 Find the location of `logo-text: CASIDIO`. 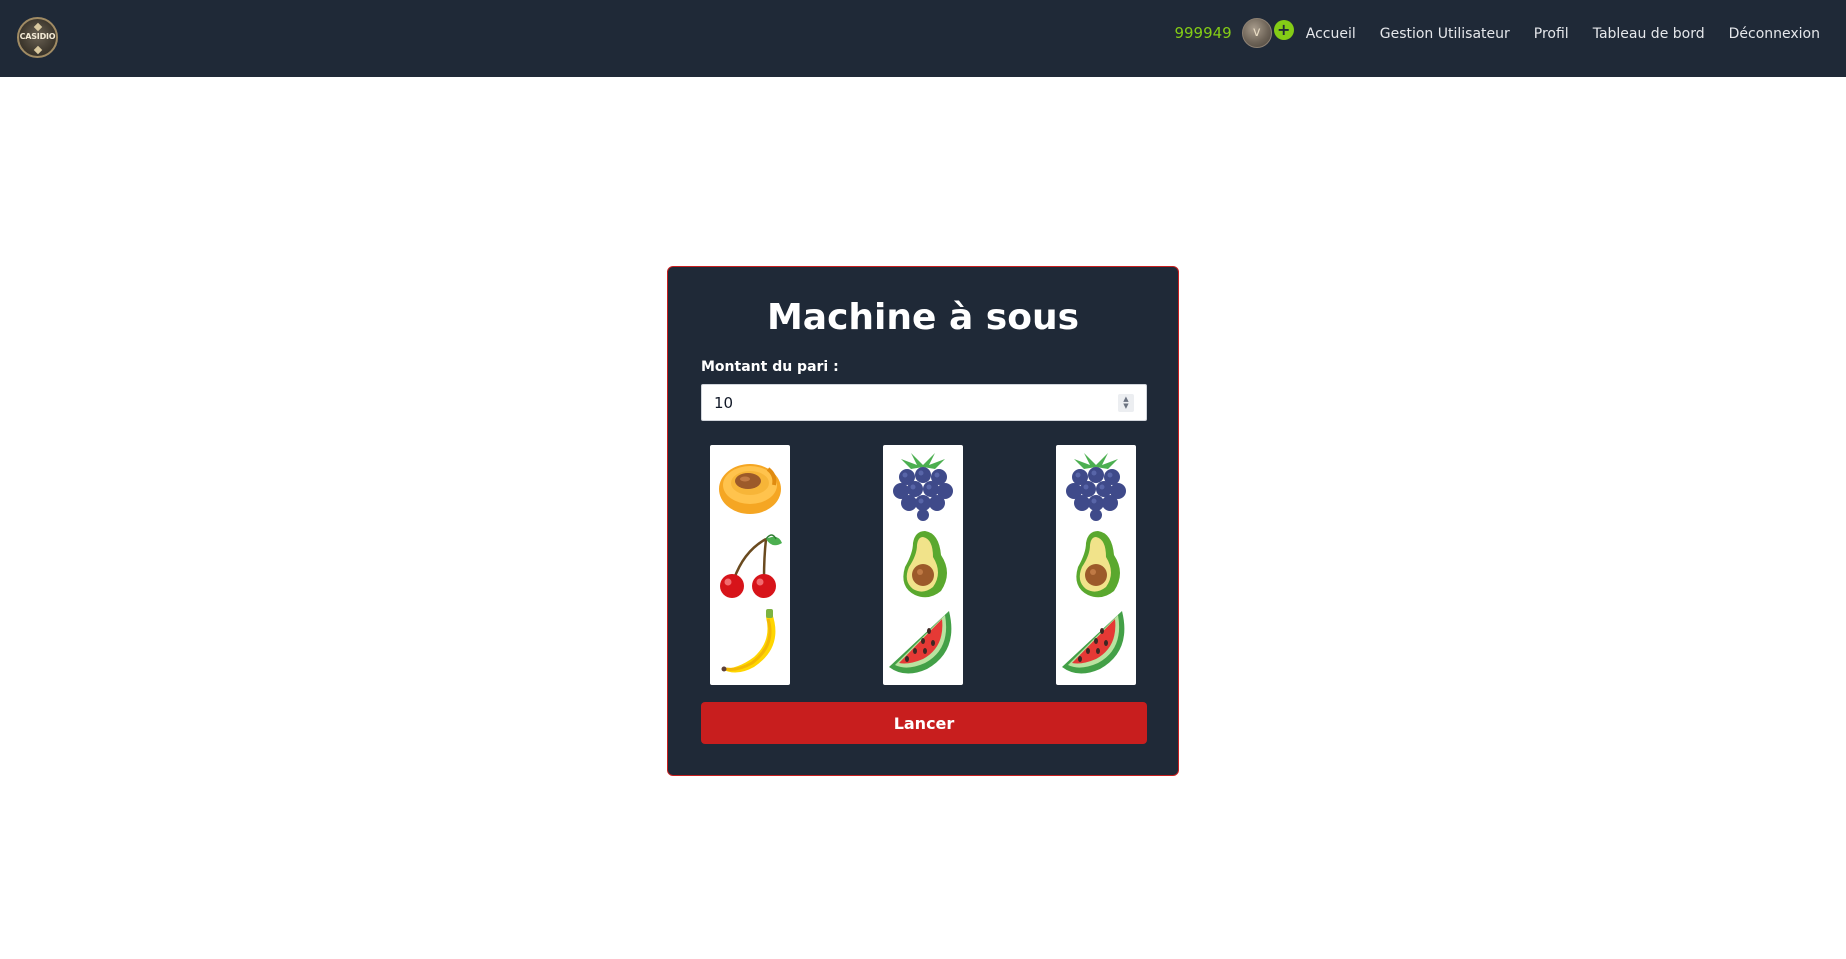

logo-text: CASIDIO is located at coordinates (37, 36).